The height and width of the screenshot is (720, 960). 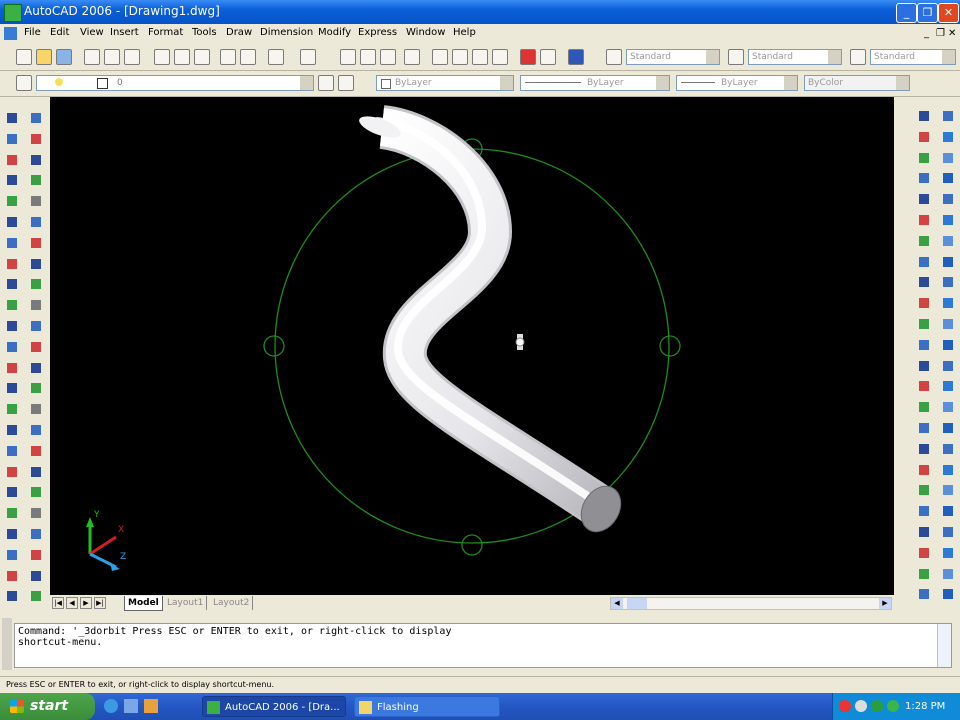 What do you see at coordinates (637, 603) in the screenshot?
I see `scroll-thumb` at bounding box center [637, 603].